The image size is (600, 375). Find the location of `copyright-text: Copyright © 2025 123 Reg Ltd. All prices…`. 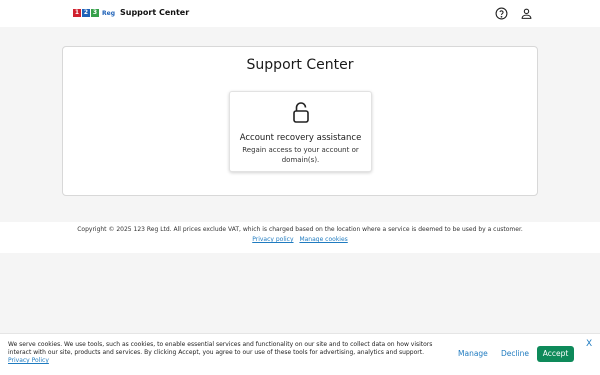

copyright-text: Copyright © 2025 123 Reg Ltd. All prices… is located at coordinates (300, 229).